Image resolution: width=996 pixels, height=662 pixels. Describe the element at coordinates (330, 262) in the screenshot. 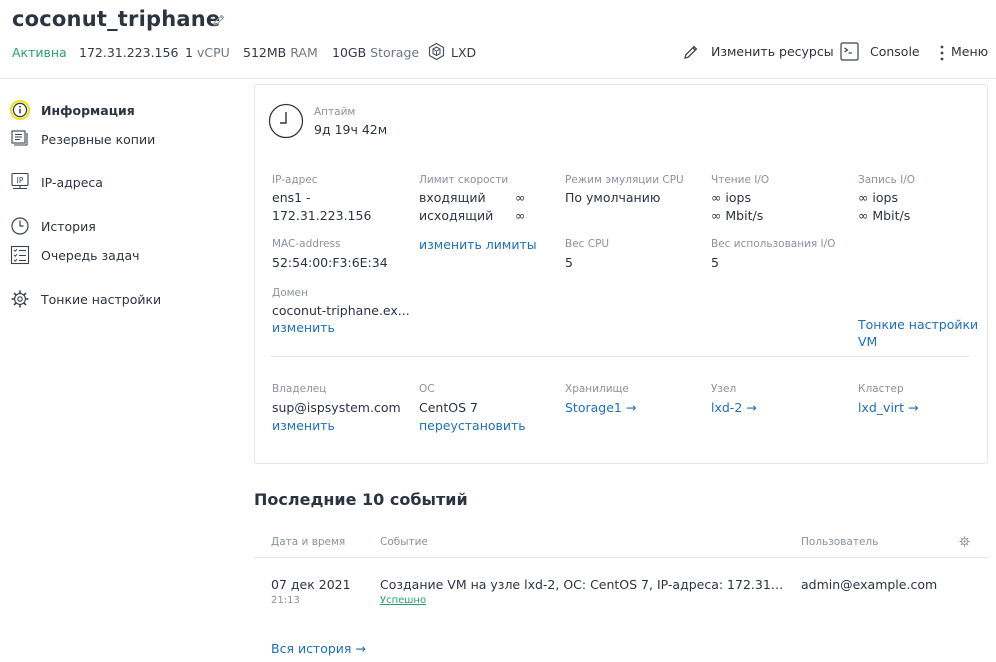

I see `mac-value: 52:54:00:F3:6E:34` at that location.